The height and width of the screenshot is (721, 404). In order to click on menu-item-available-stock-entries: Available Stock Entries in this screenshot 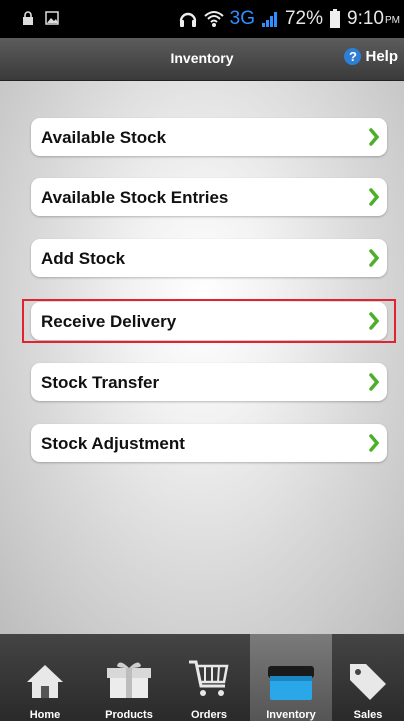, I will do `click(209, 197)`.